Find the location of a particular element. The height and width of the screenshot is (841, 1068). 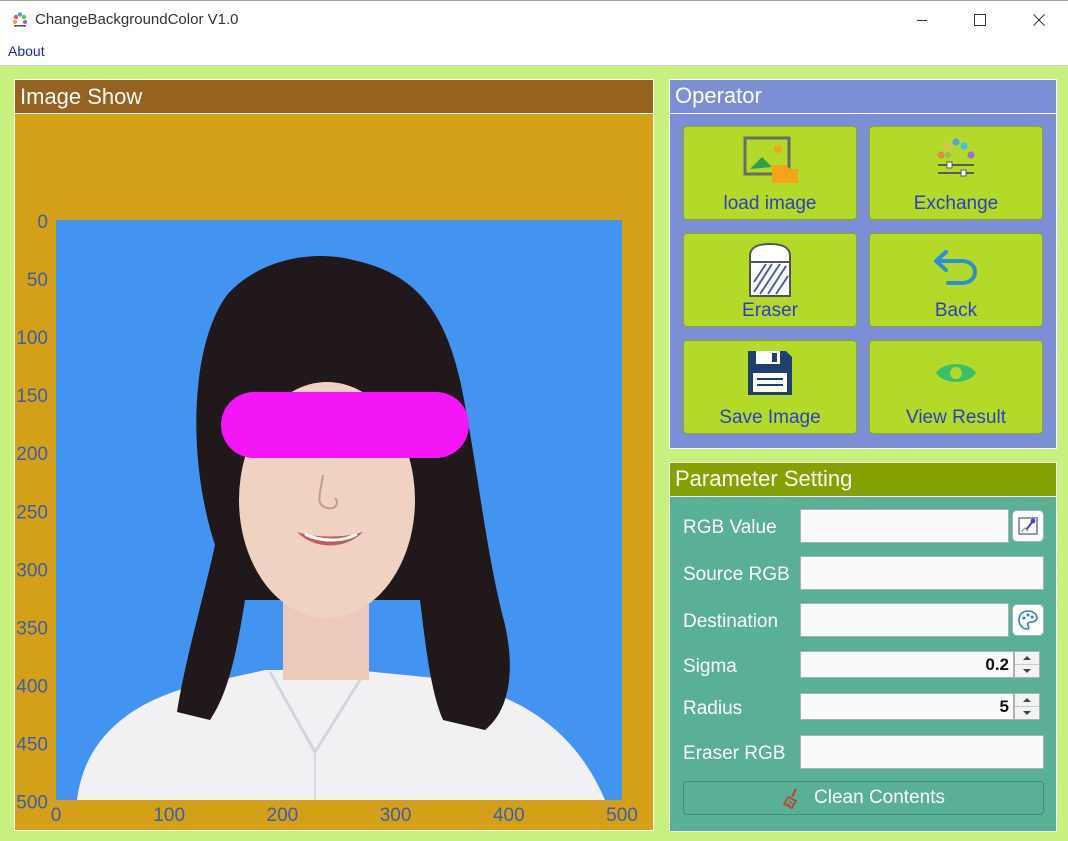

y-tick-label: 150 is located at coordinates (32, 396).